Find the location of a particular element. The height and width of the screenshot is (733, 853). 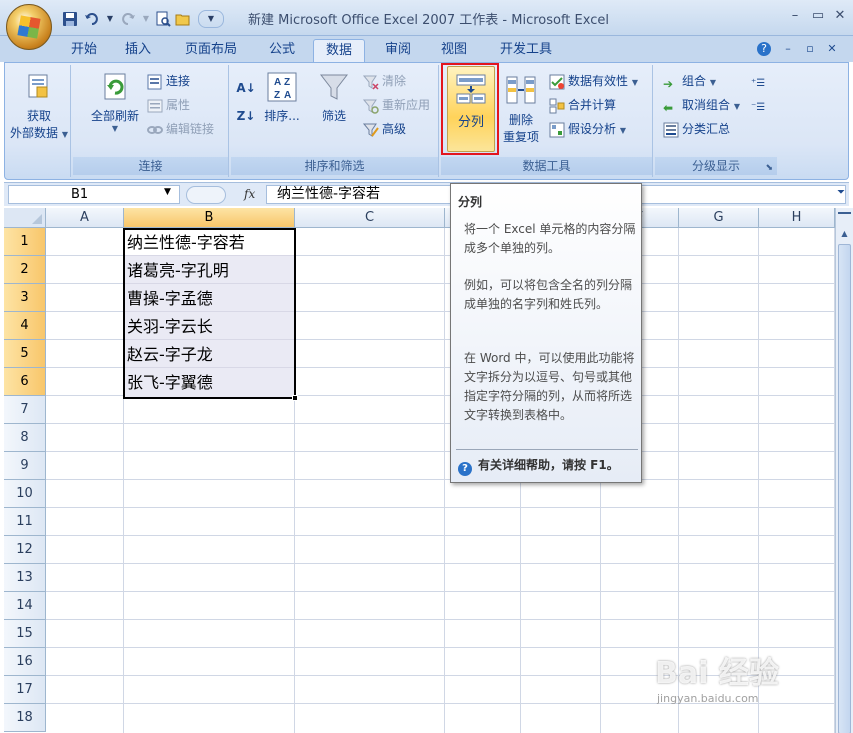

restore-button: ▭ is located at coordinates (818, 16).